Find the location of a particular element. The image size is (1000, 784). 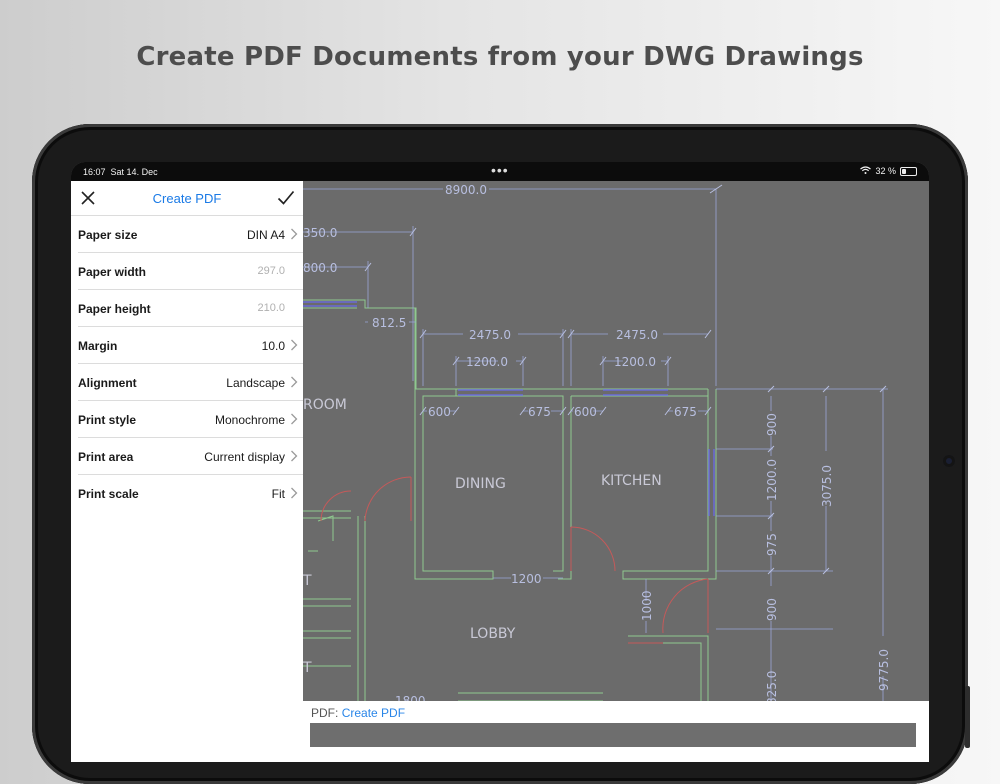

dim-1800: 1800 is located at coordinates (410, 697).